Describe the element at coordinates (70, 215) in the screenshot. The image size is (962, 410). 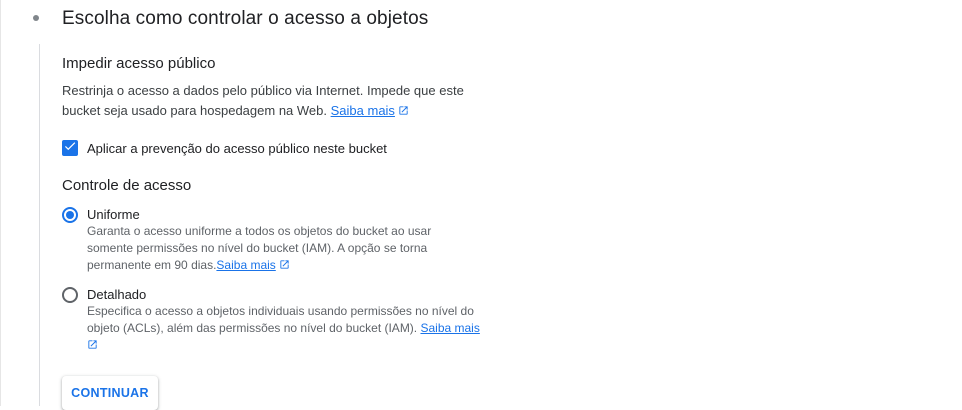
I see `uniform-radio-button` at that location.